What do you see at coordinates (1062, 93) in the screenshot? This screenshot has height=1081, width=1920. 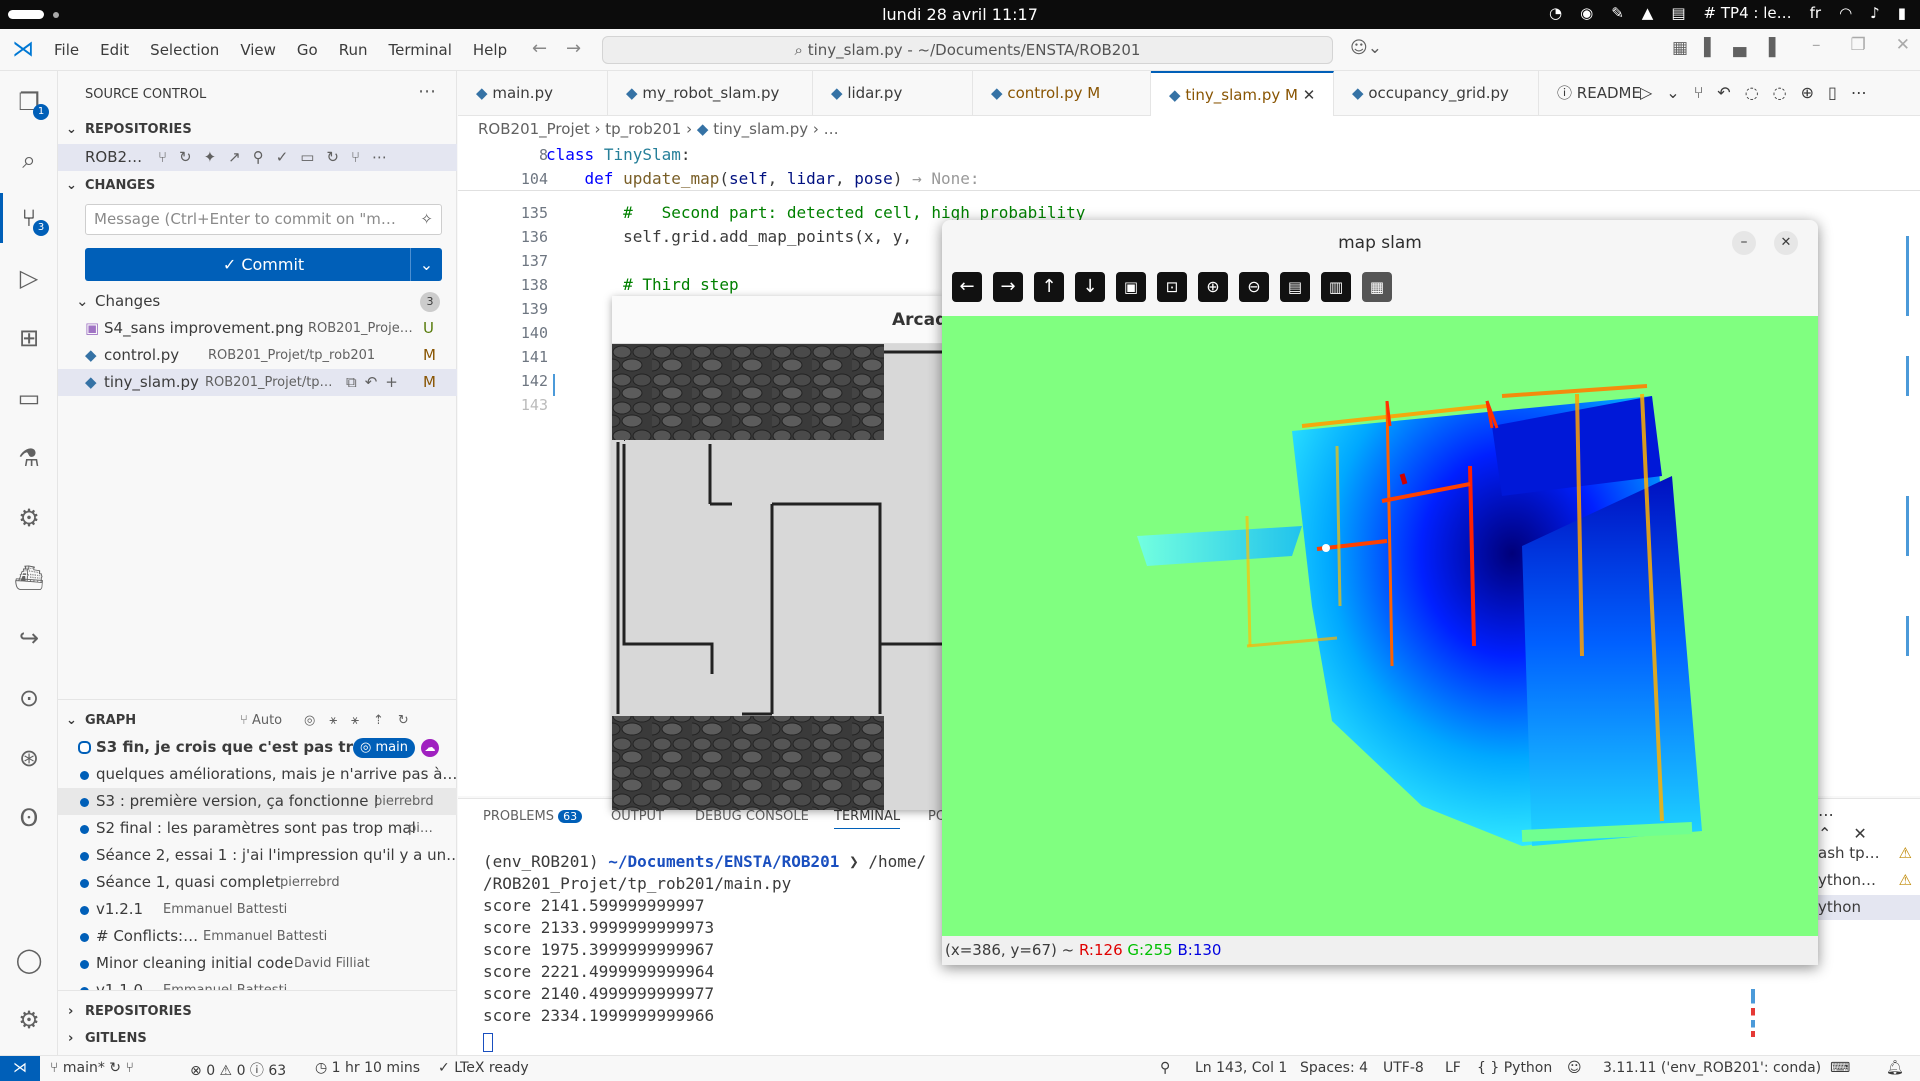 I see `tab-control-py: ◆ control.py M` at bounding box center [1062, 93].